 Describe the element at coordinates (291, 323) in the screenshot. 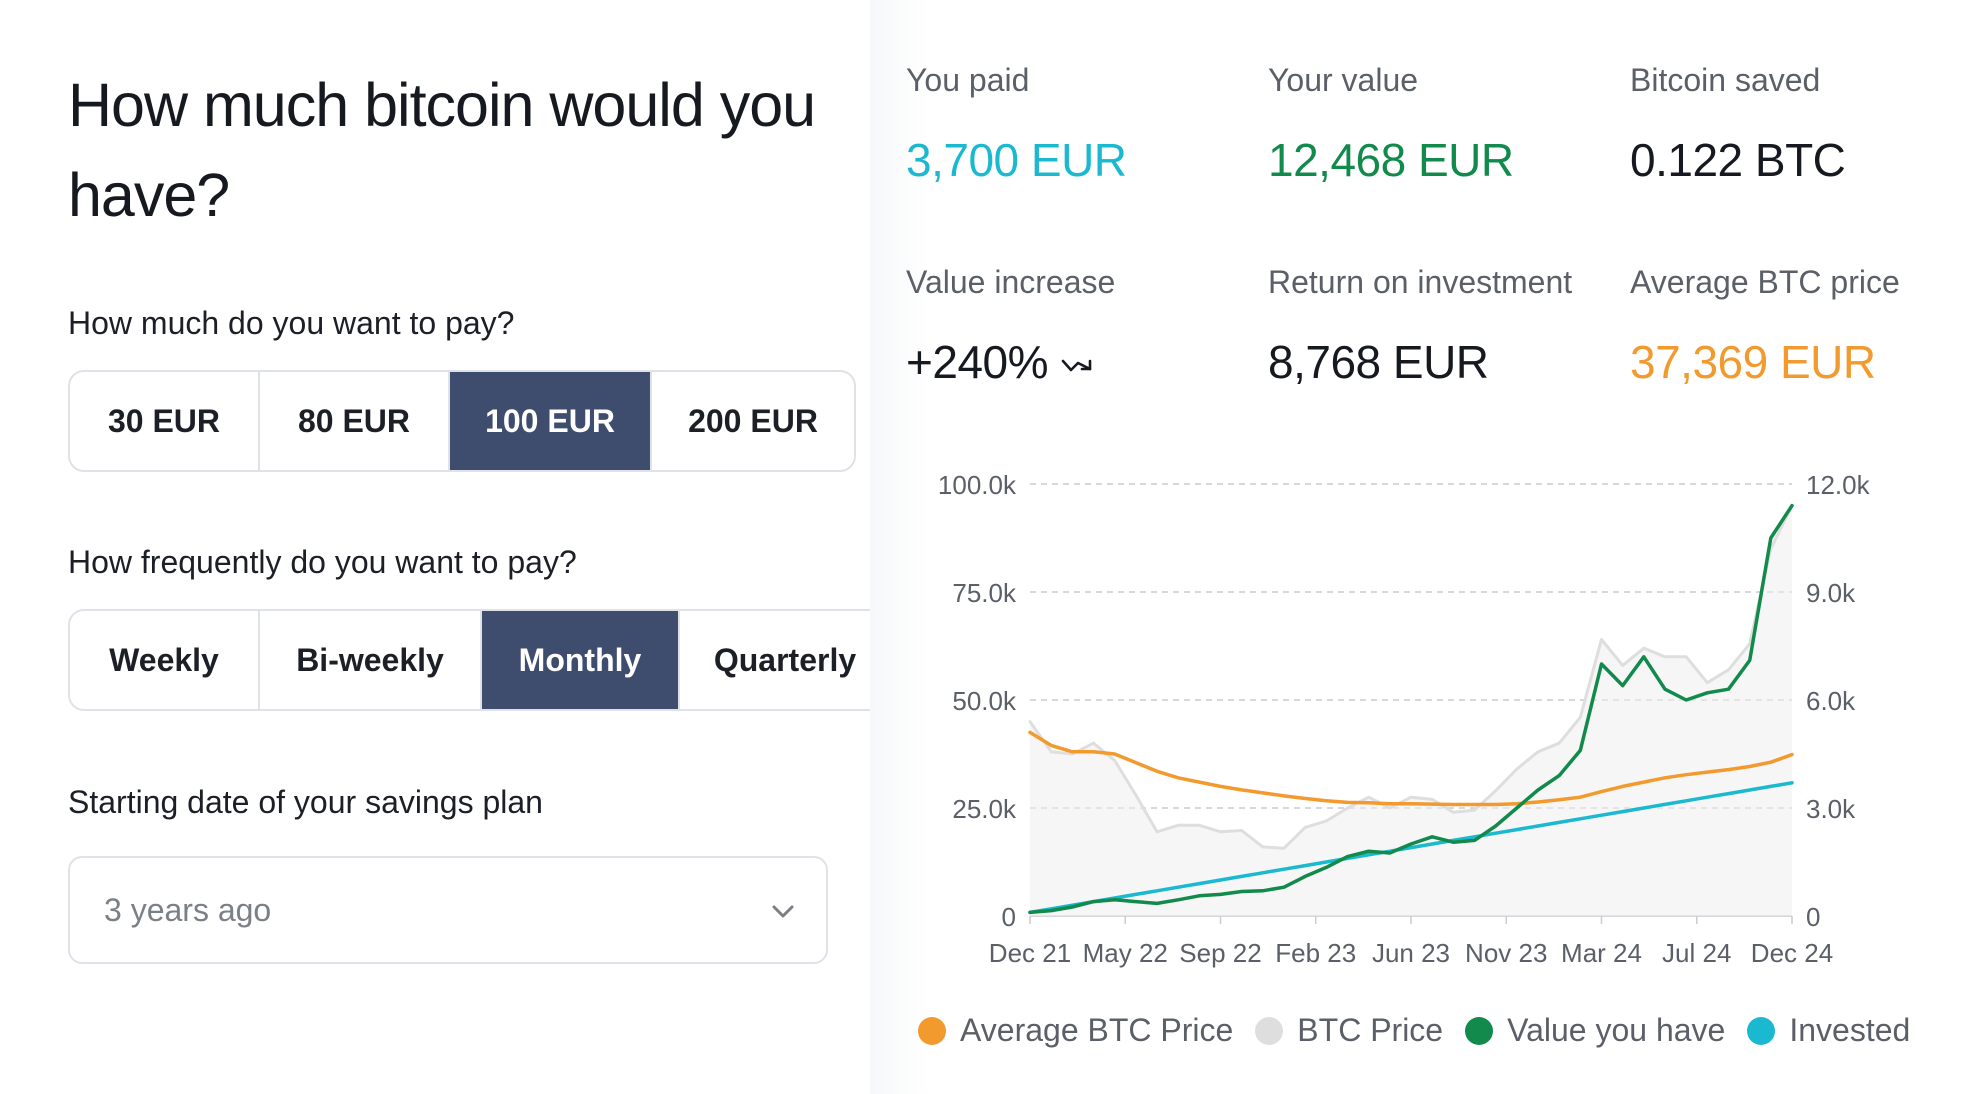

I see `amount-question: How much do you want to pay?` at that location.